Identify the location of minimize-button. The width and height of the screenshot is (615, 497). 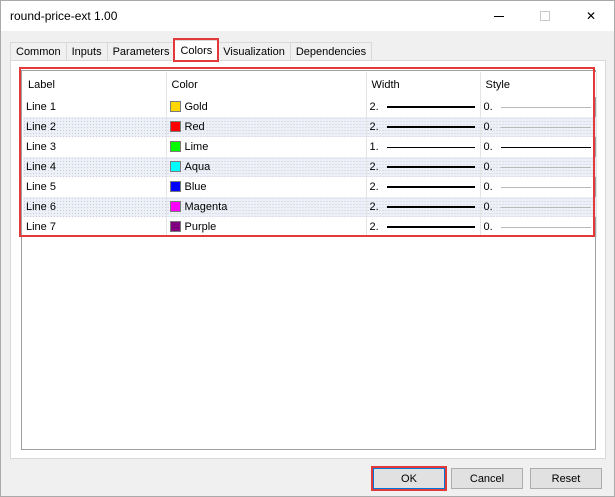
(499, 16).